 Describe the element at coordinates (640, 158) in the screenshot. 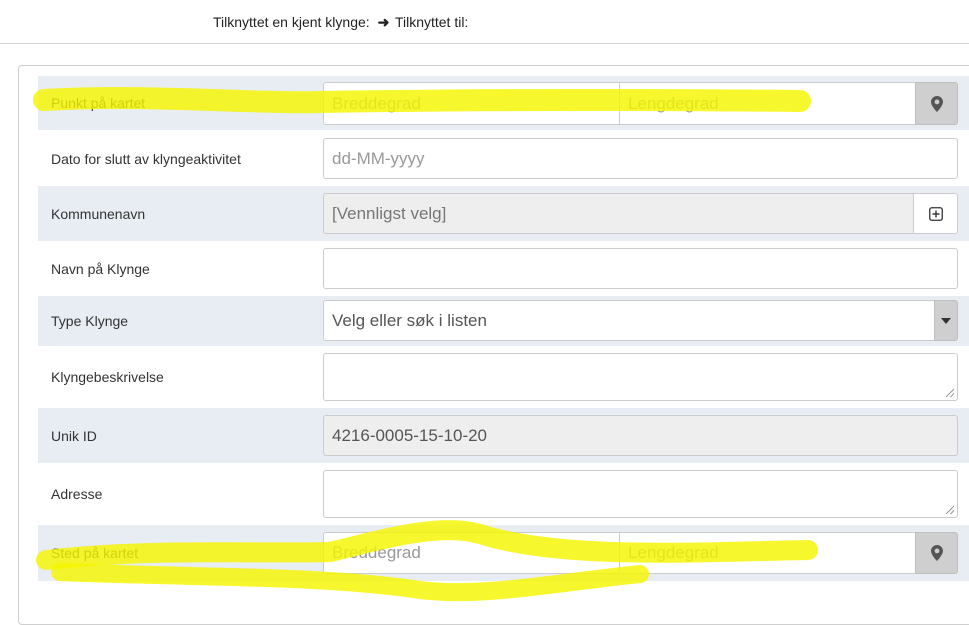

I see `end-date-input: dd-MM-yyyy` at that location.